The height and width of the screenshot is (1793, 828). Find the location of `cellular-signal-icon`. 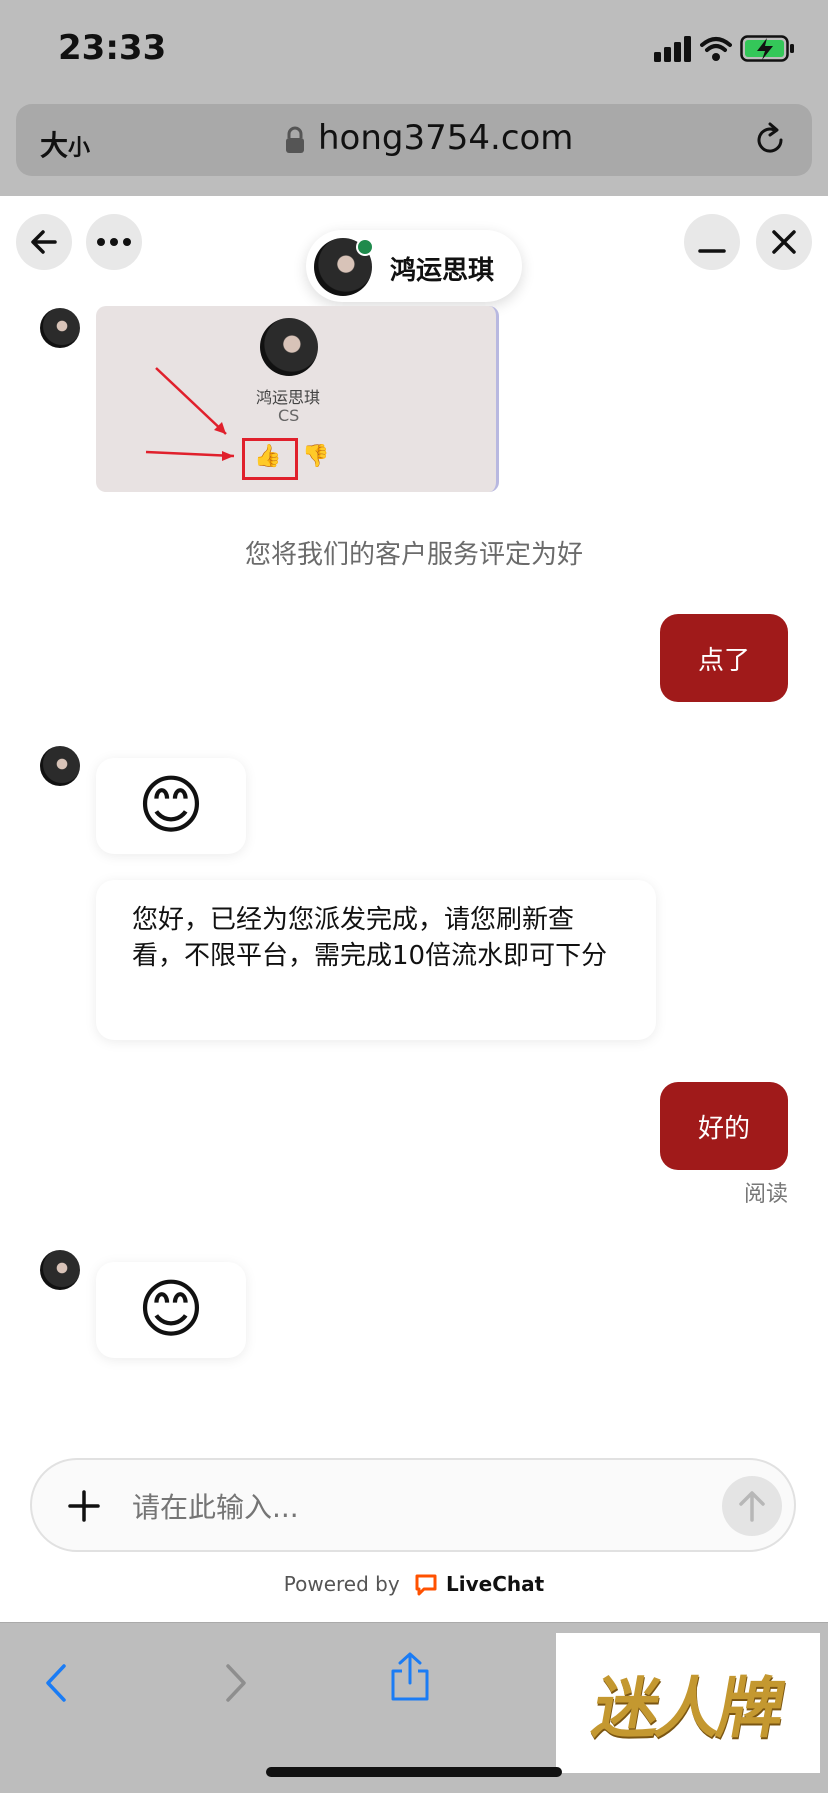

cellular-signal-icon is located at coordinates (672, 49).